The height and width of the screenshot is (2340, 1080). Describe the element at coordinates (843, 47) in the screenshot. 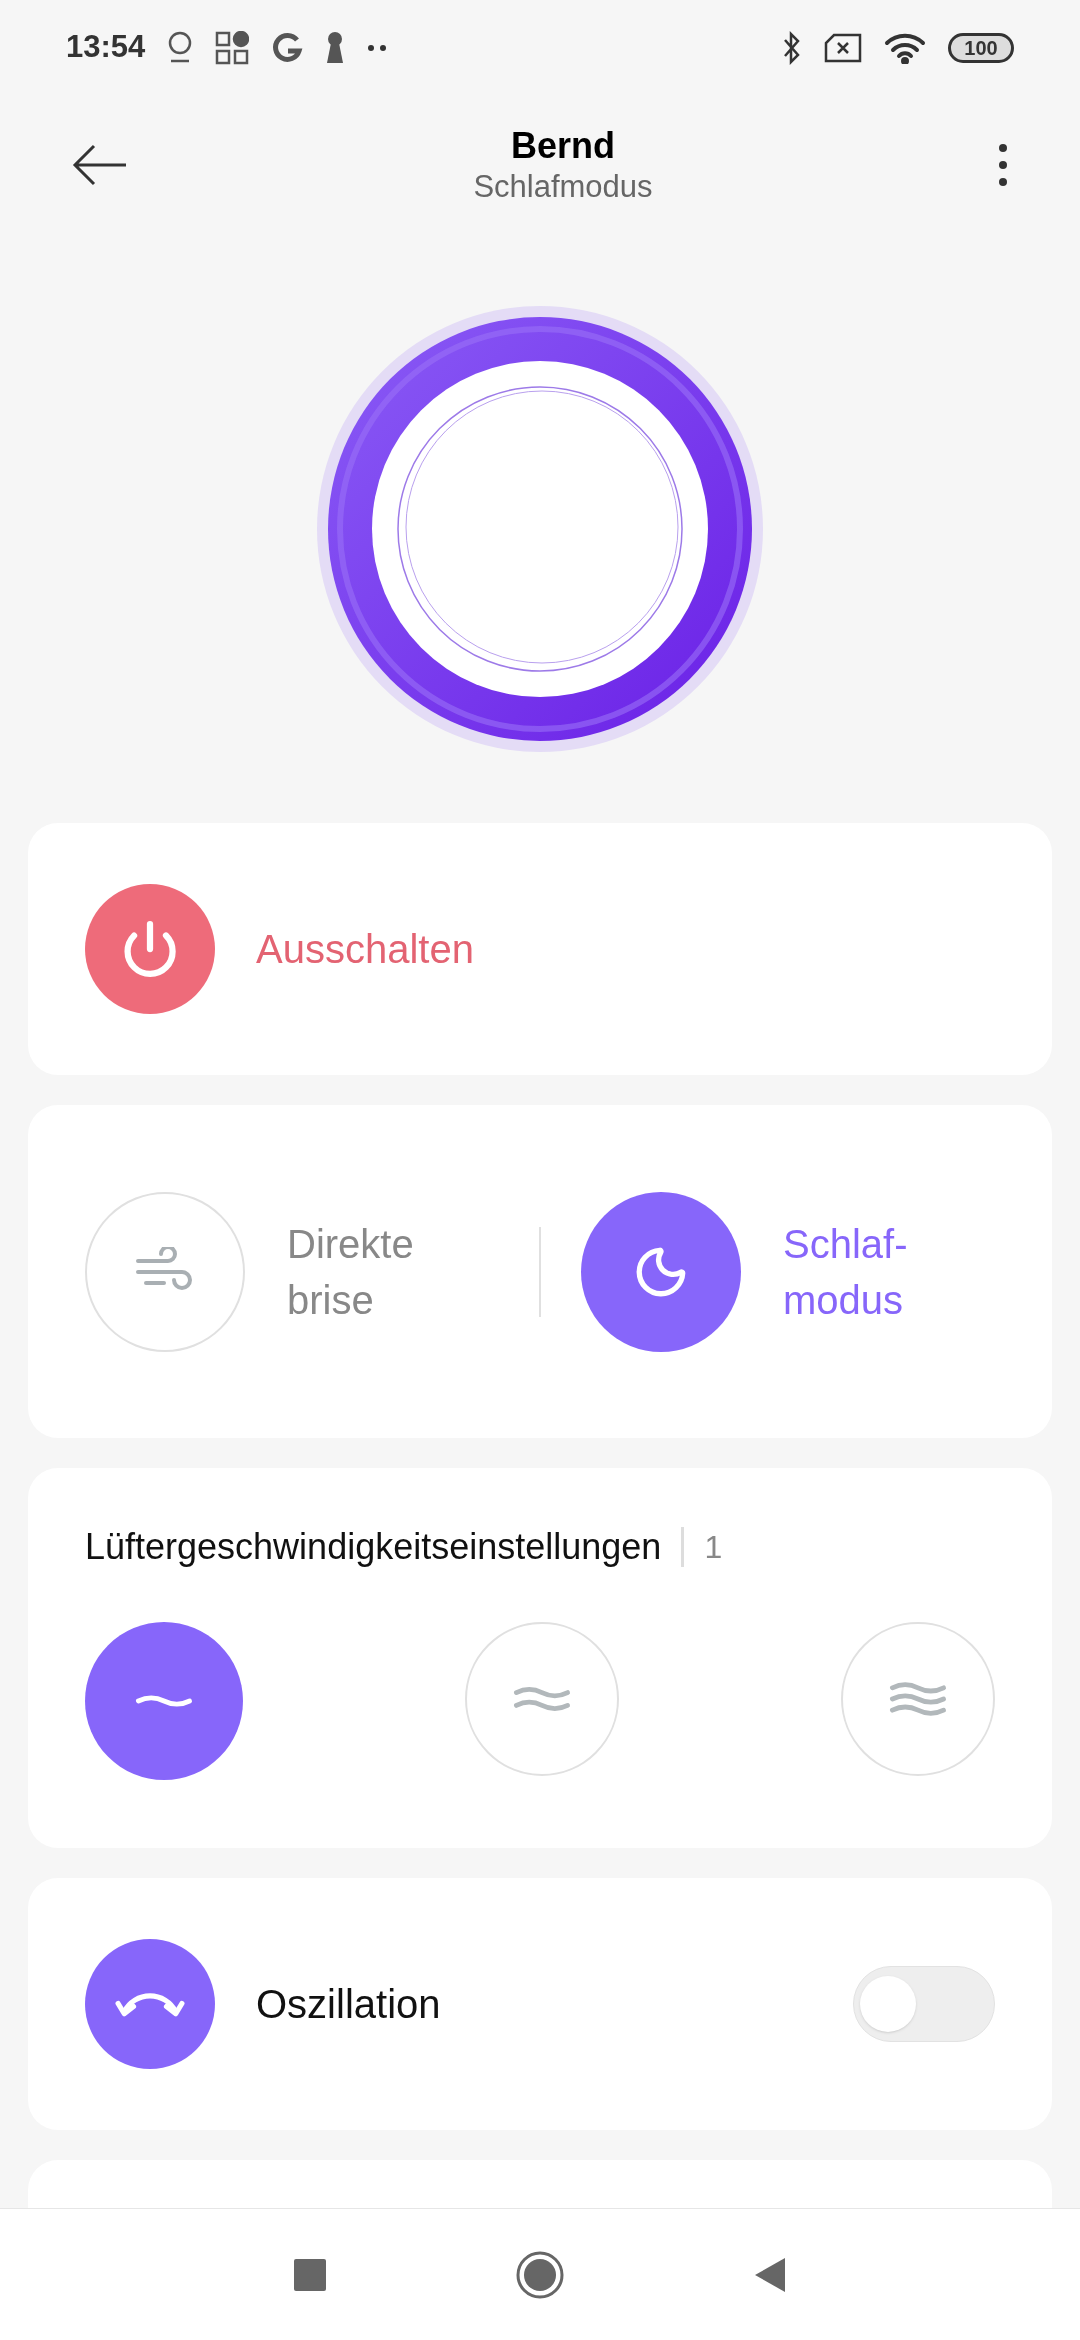

I see `no-sim-icon` at that location.